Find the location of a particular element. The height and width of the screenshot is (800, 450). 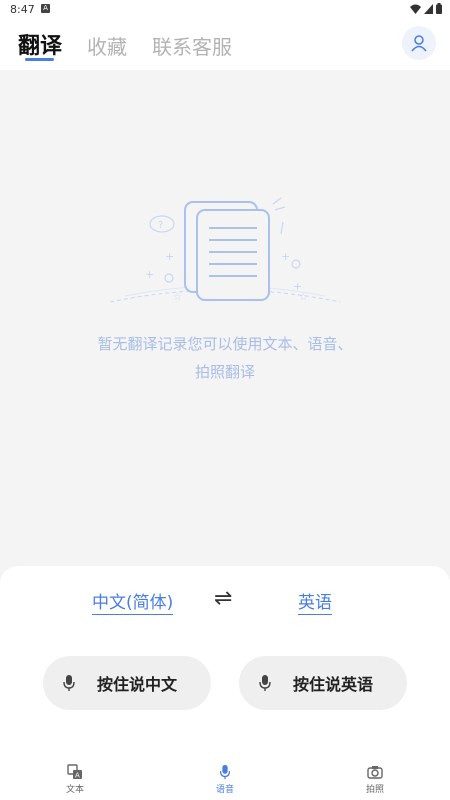

empty-state-line-2: 拍照翻译 is located at coordinates (224, 372).